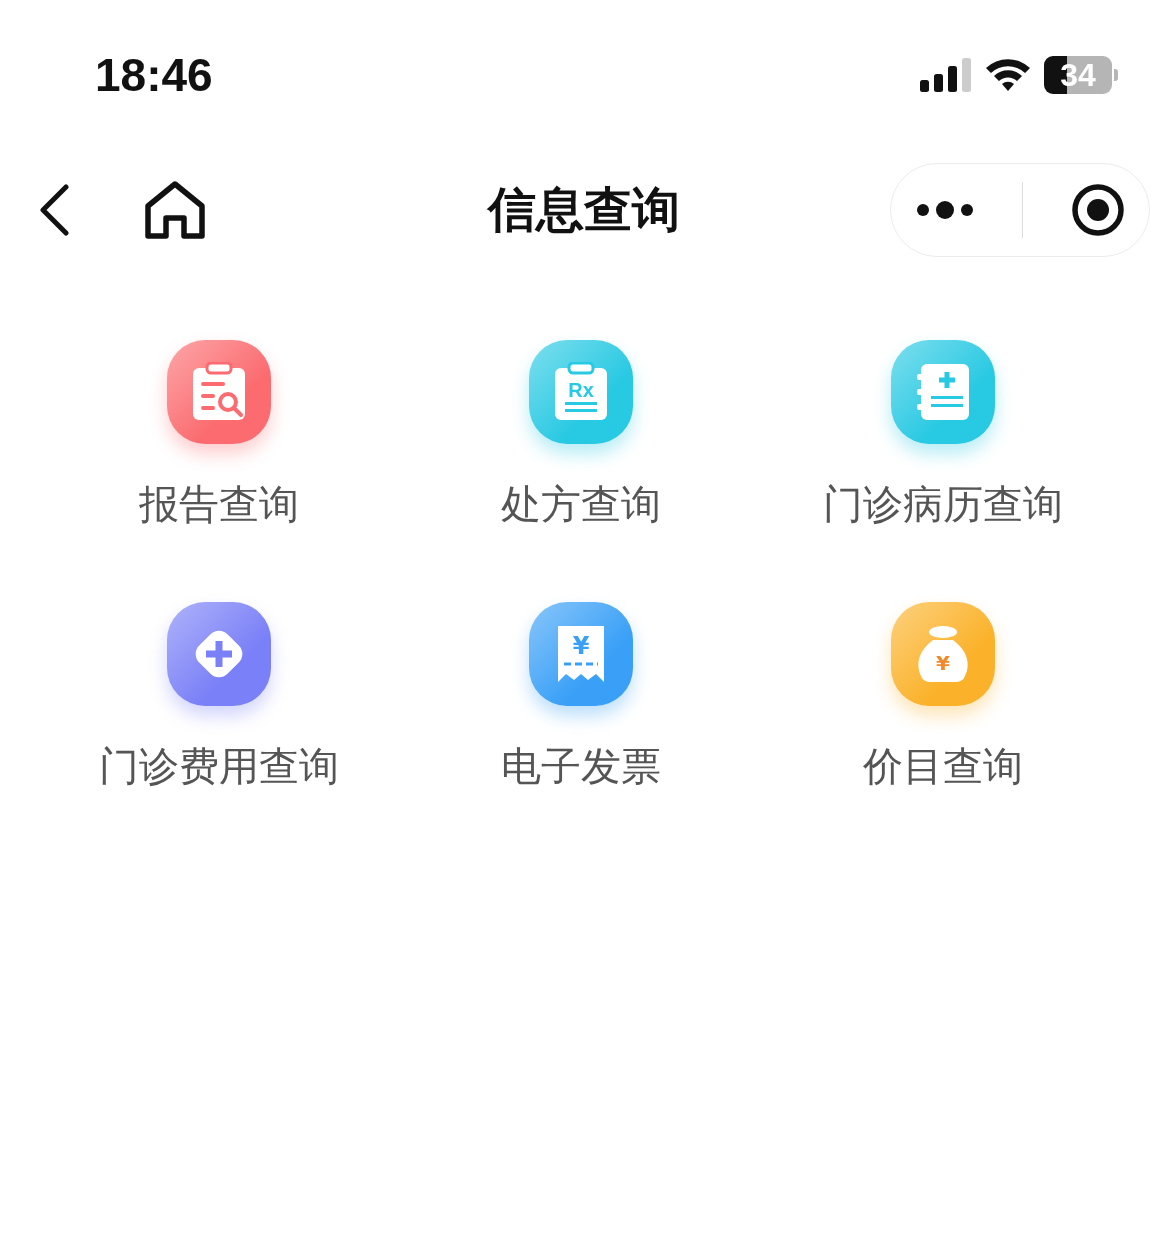 This screenshot has height=1236, width=1158. I want to click on wifi-icon, so click(1008, 75).